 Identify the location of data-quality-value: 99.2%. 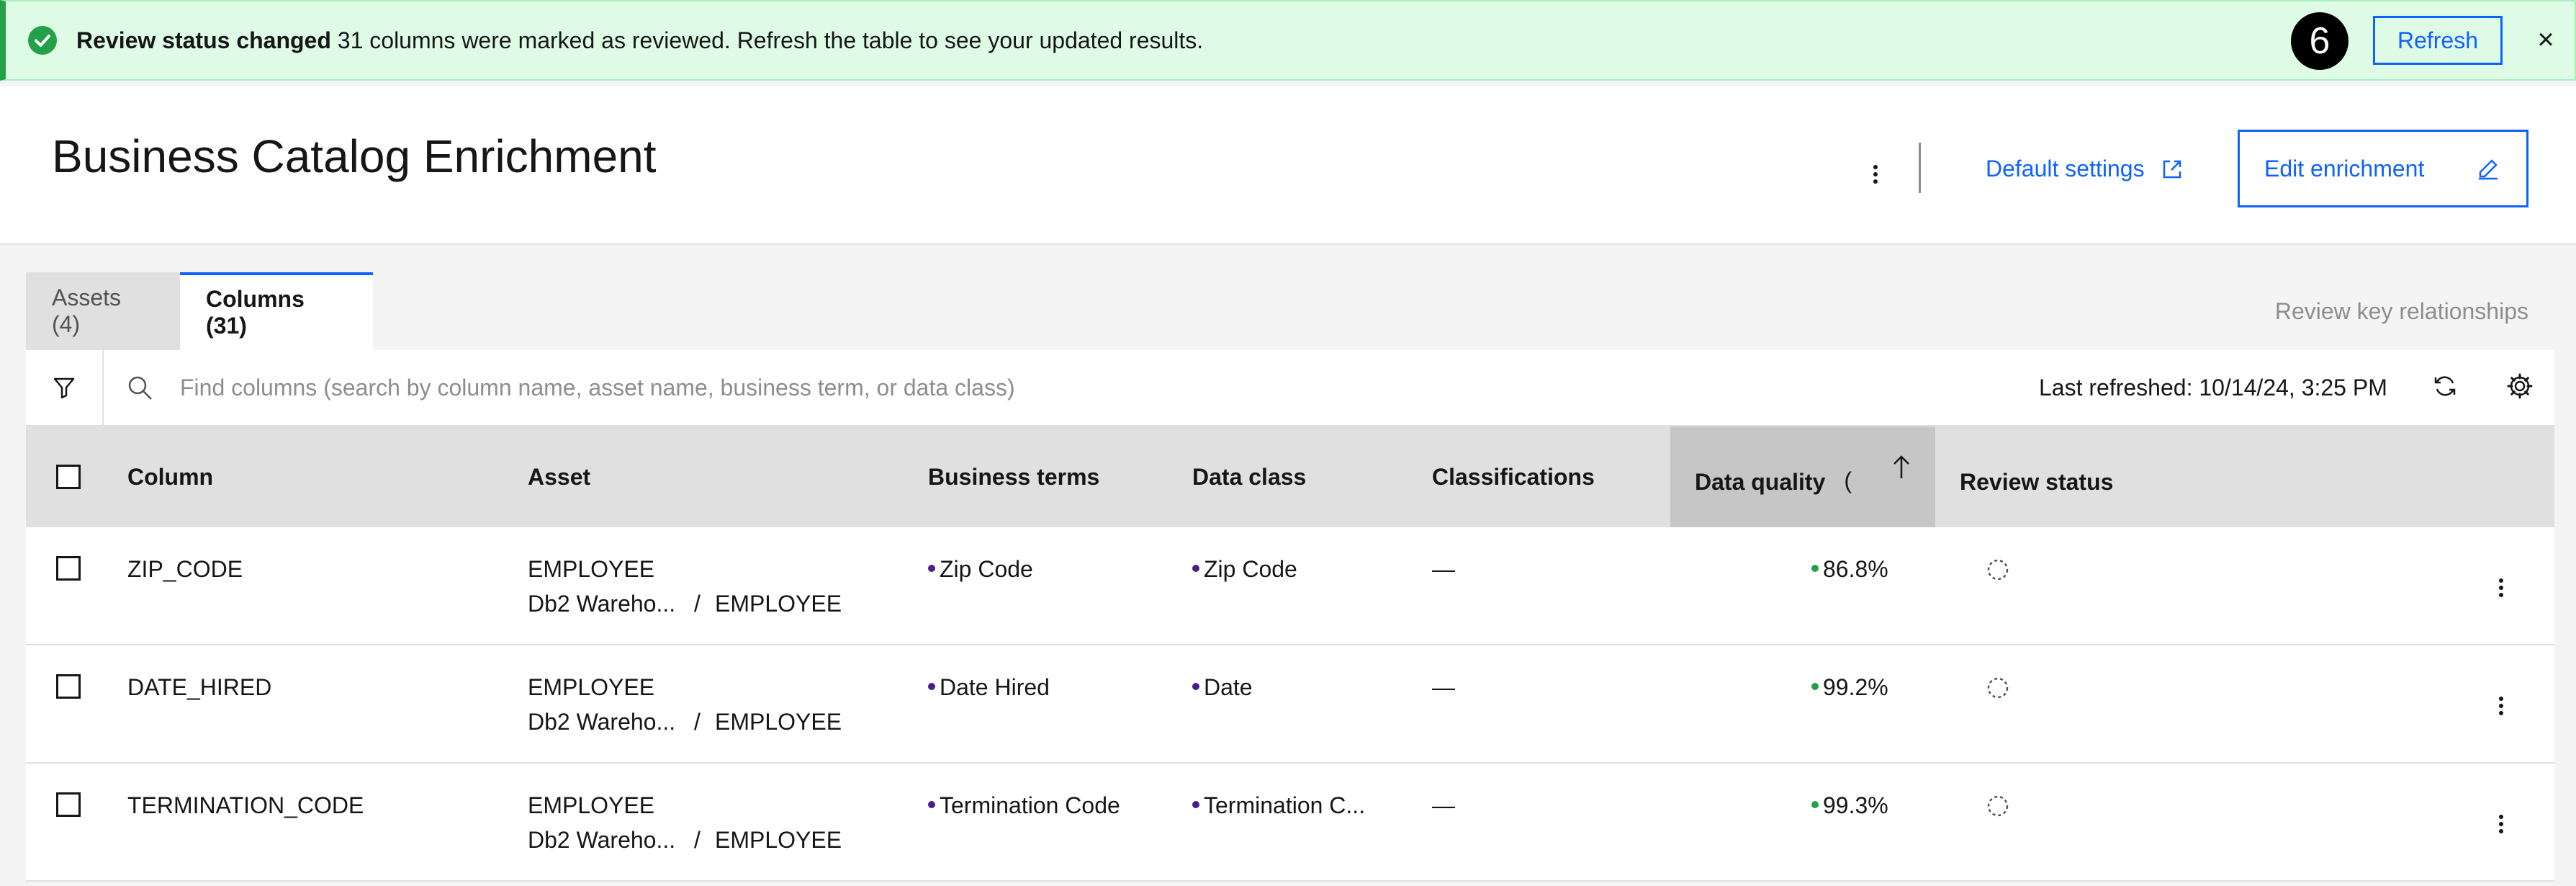
(1855, 687).